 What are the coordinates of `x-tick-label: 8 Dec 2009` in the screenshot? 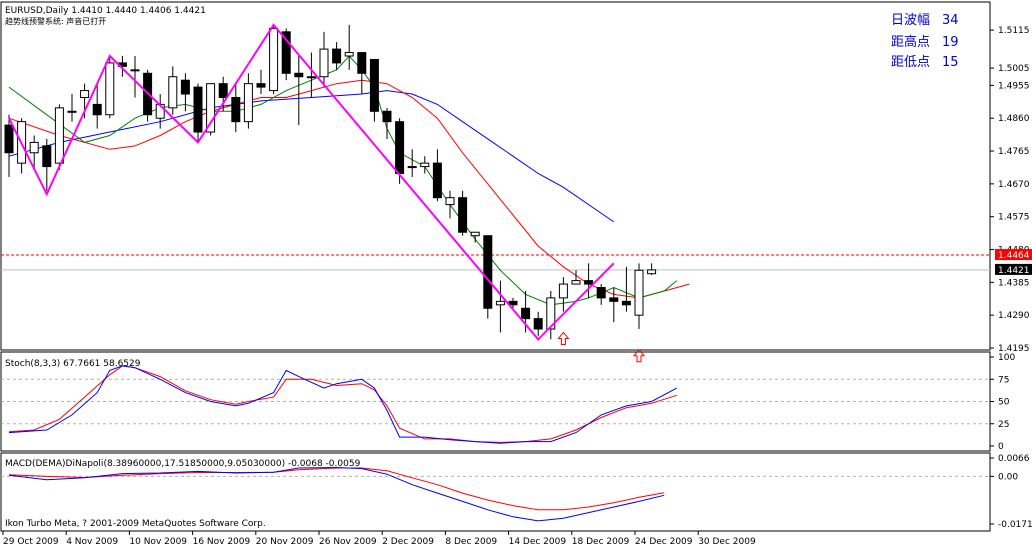 It's located at (471, 542).